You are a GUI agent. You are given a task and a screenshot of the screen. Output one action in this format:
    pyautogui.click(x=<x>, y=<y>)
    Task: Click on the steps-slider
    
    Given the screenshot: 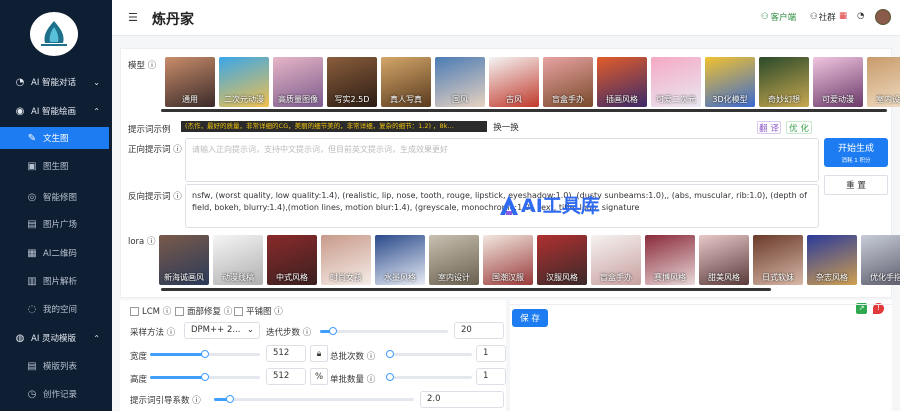 What is the action you would take?
    pyautogui.click(x=384, y=331)
    